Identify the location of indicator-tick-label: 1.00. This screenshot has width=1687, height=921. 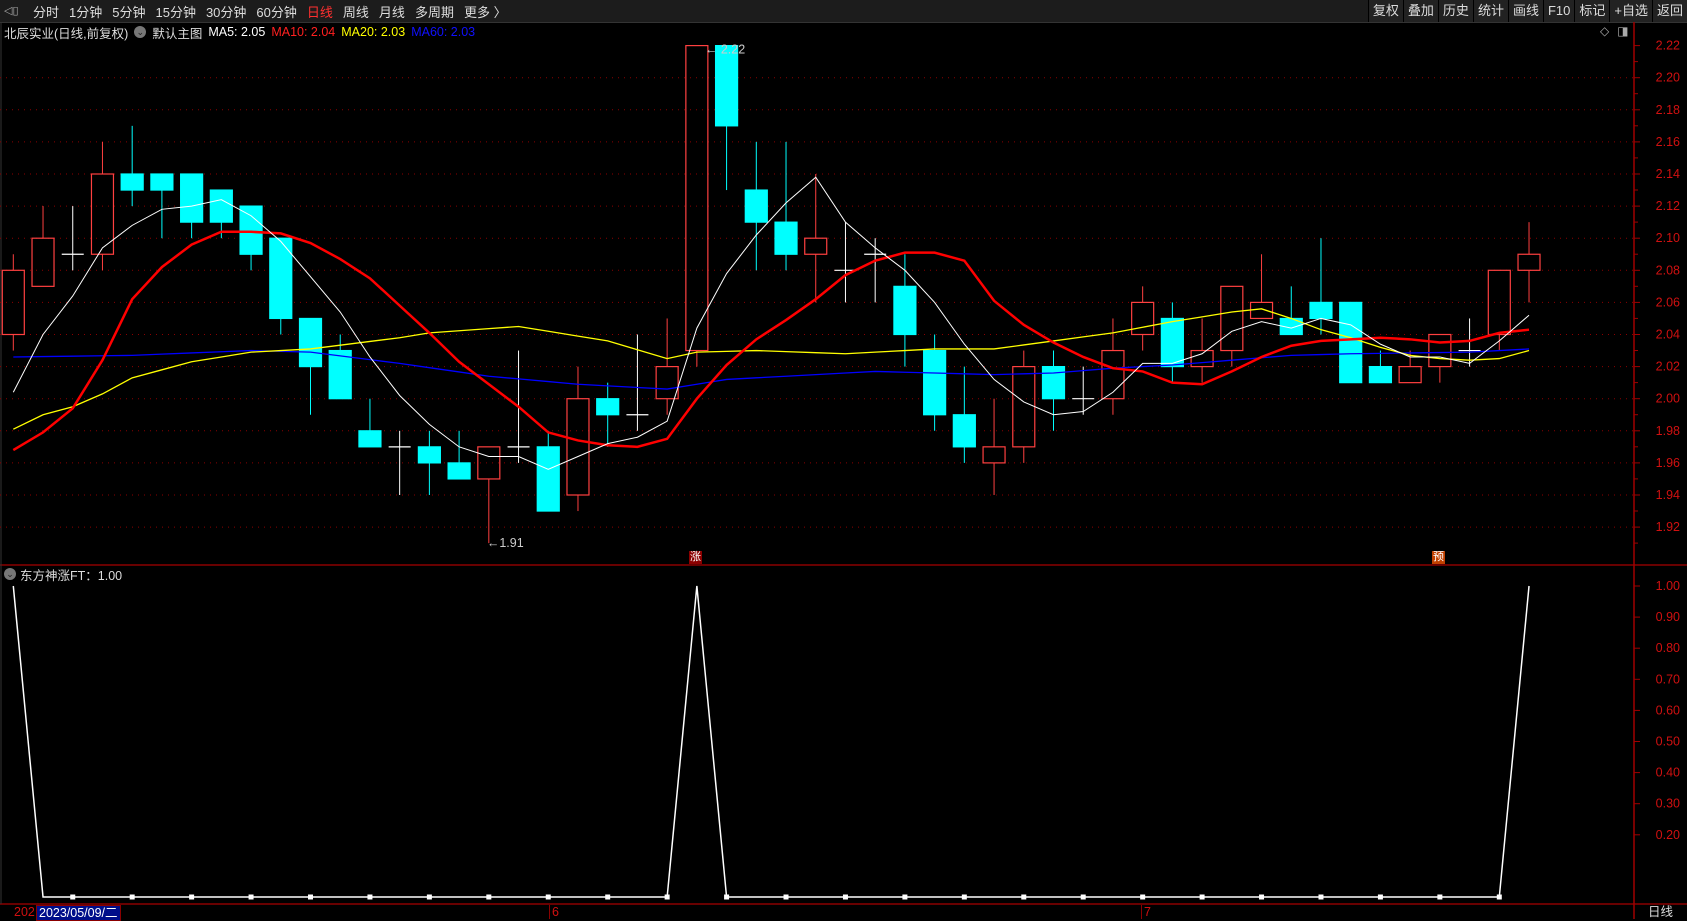
(1668, 586).